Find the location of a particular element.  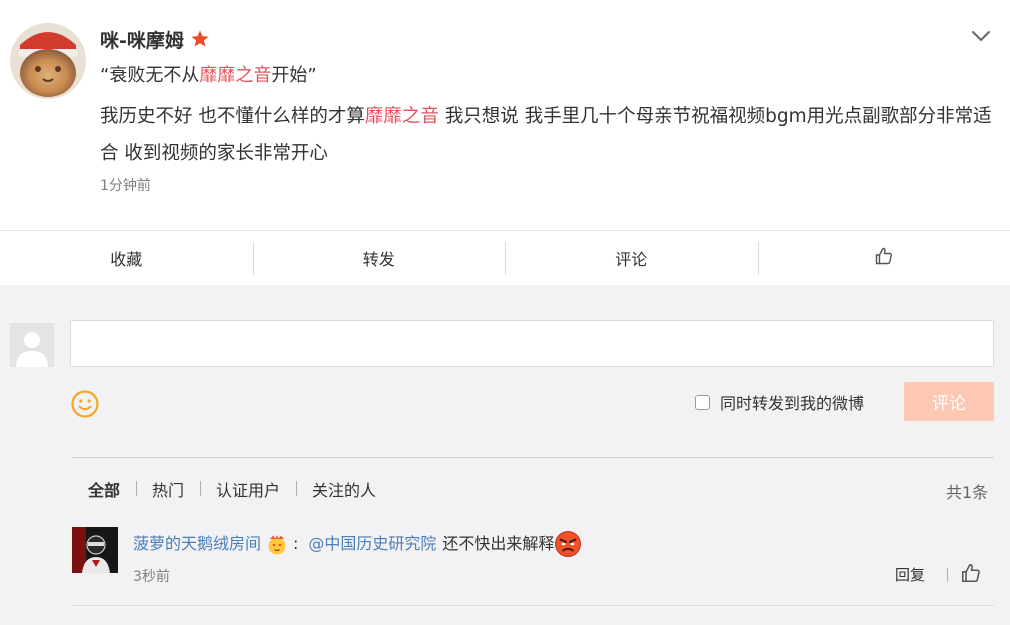

title-text-2: 开始” is located at coordinates (294, 75).